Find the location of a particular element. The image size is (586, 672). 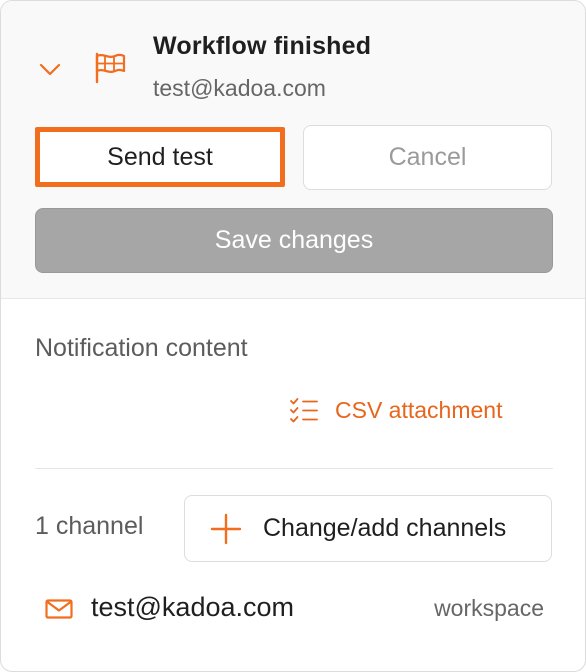

flag-icon is located at coordinates (110, 68).